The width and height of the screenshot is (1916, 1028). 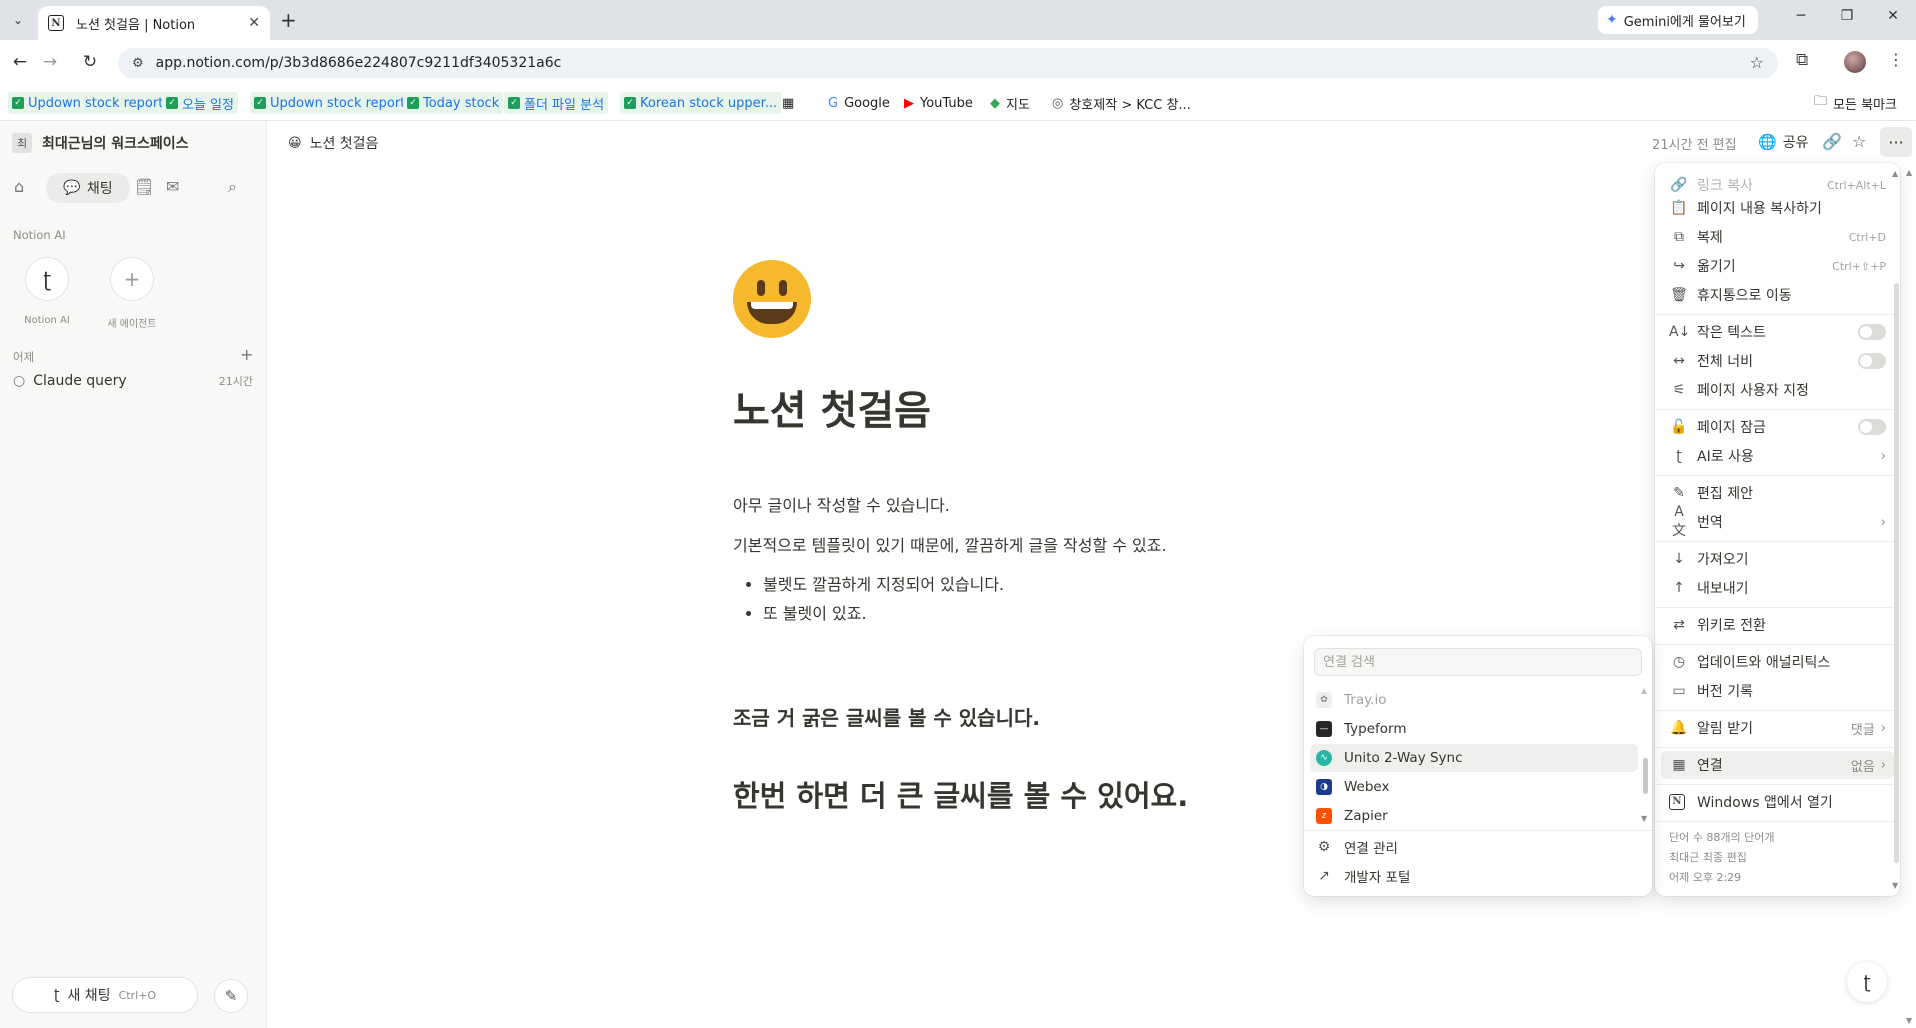 What do you see at coordinates (1910, 598) in the screenshot?
I see `page-scrollbar: ▲ ▼` at bounding box center [1910, 598].